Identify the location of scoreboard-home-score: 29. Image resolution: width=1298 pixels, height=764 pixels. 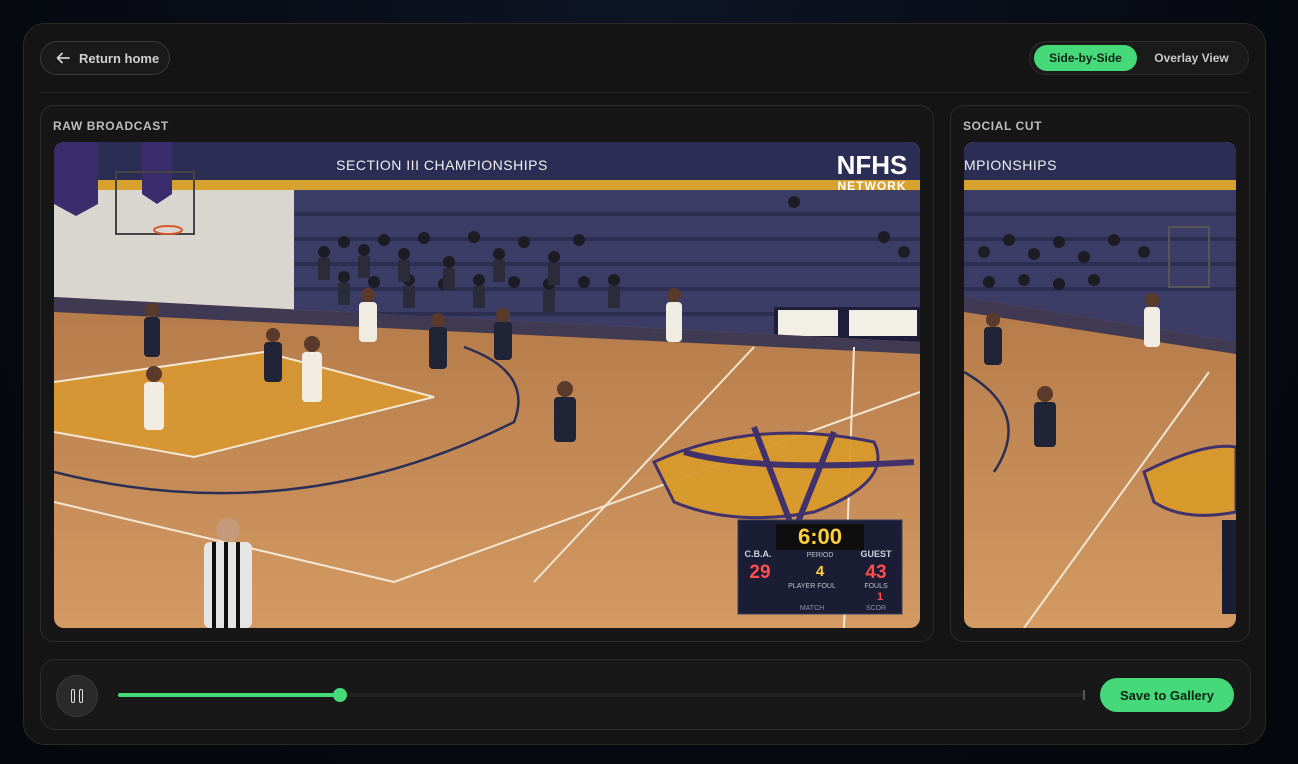
(759, 572).